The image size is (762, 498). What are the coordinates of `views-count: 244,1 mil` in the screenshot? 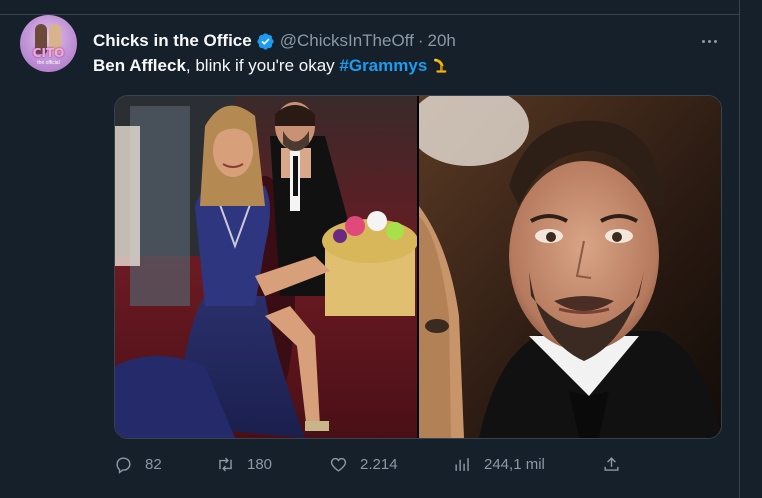 It's located at (514, 464).